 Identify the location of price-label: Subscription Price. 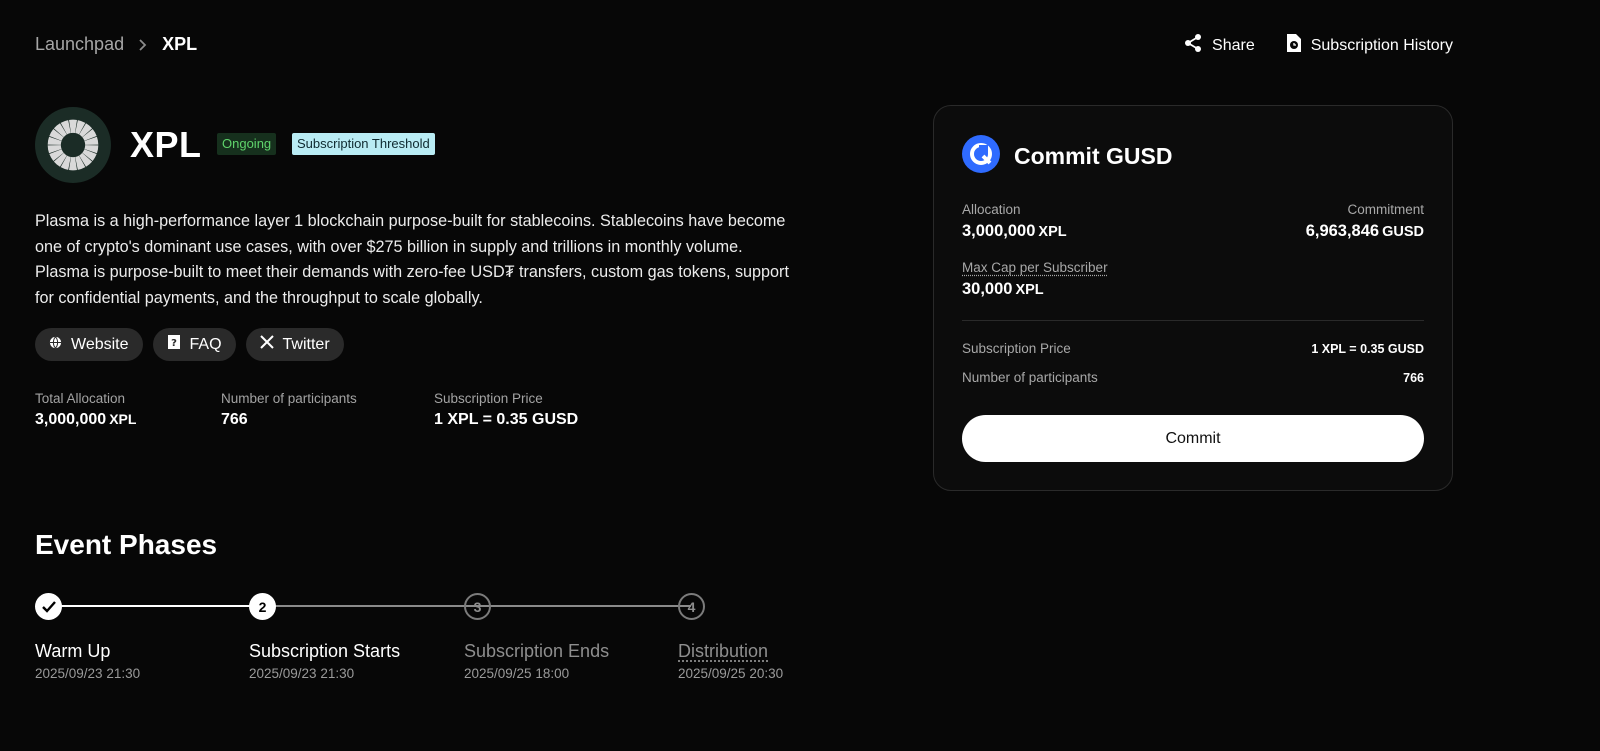
(1016, 348).